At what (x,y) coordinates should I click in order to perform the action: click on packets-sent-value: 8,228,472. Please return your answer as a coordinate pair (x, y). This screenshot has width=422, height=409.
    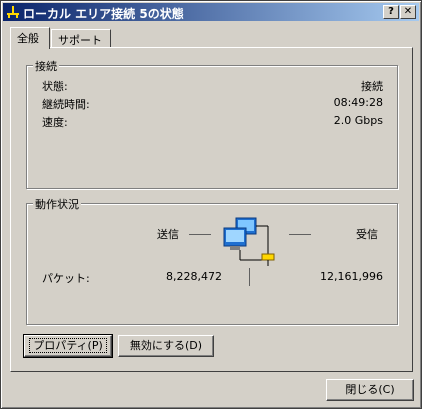
    Looking at the image, I should click on (194, 276).